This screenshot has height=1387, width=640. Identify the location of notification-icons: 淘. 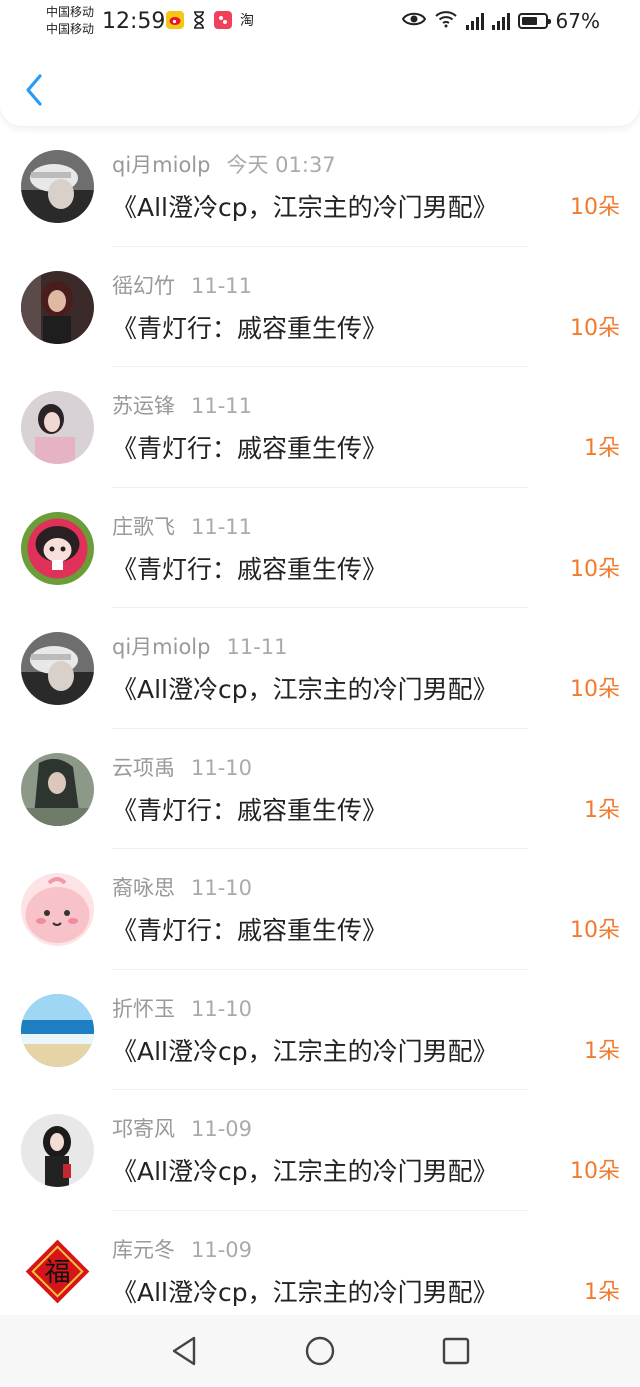
(211, 20).